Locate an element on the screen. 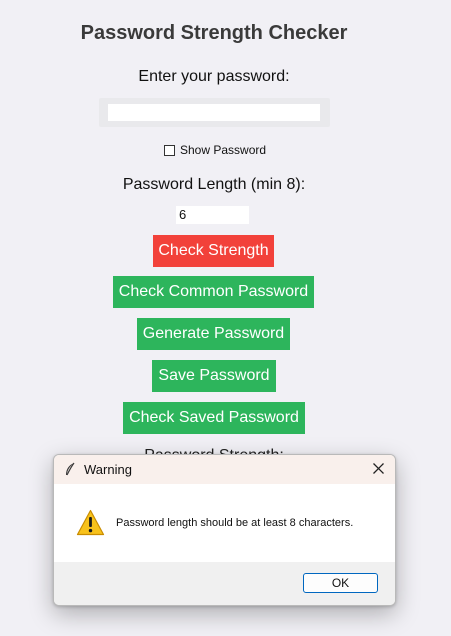  check-saved-password-button: Check Saved Password is located at coordinates (214, 418).